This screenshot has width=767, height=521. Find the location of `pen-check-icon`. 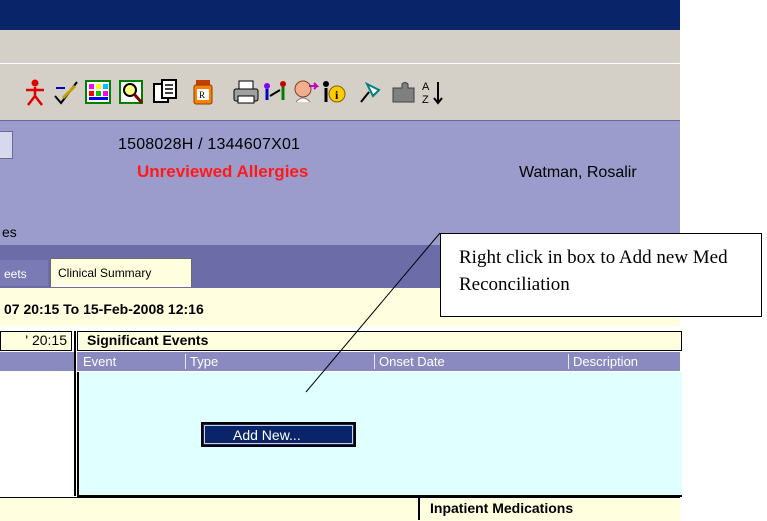

pen-check-icon is located at coordinates (66, 92).